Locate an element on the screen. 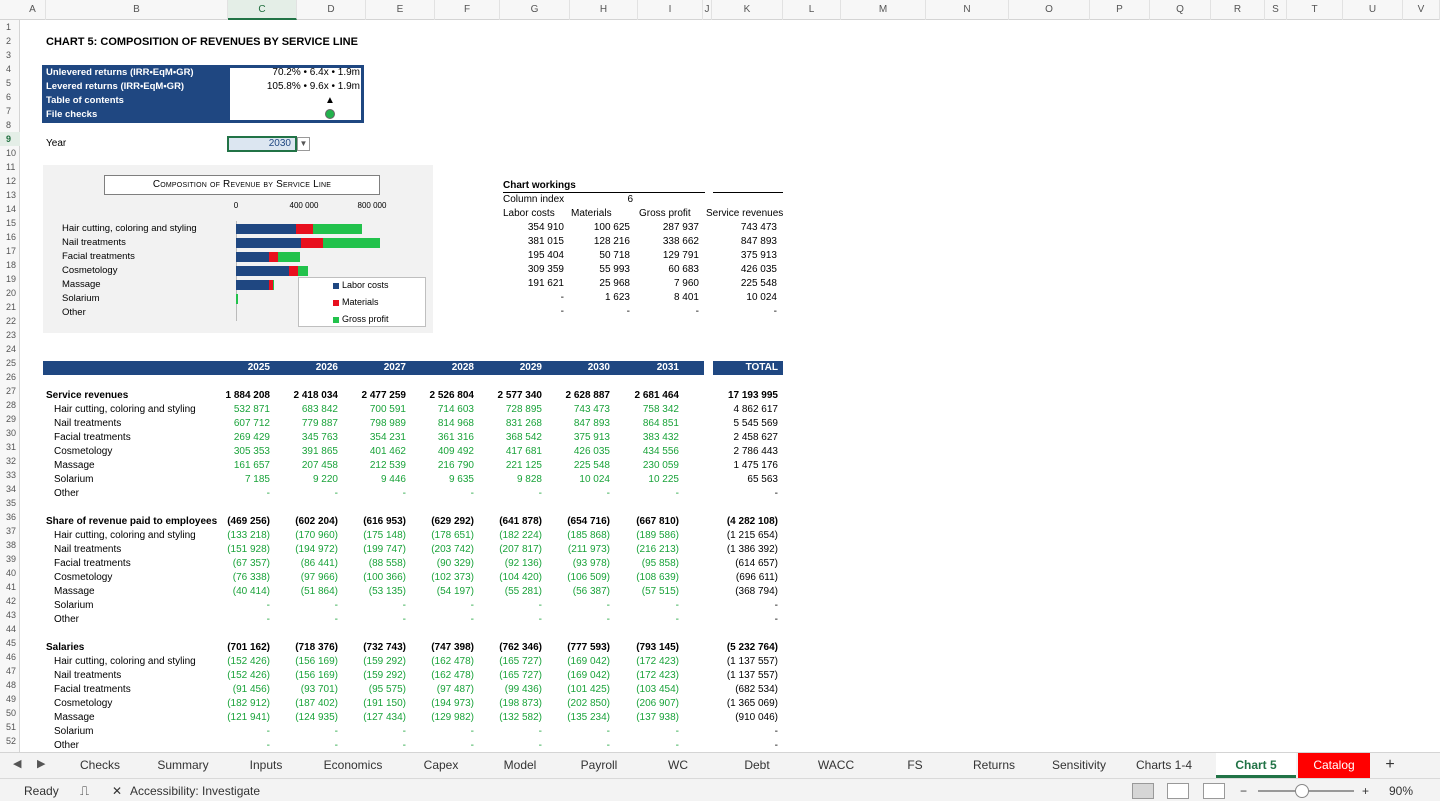 The width and height of the screenshot is (1440, 801). row-header-34: 34 is located at coordinates (10, 489).